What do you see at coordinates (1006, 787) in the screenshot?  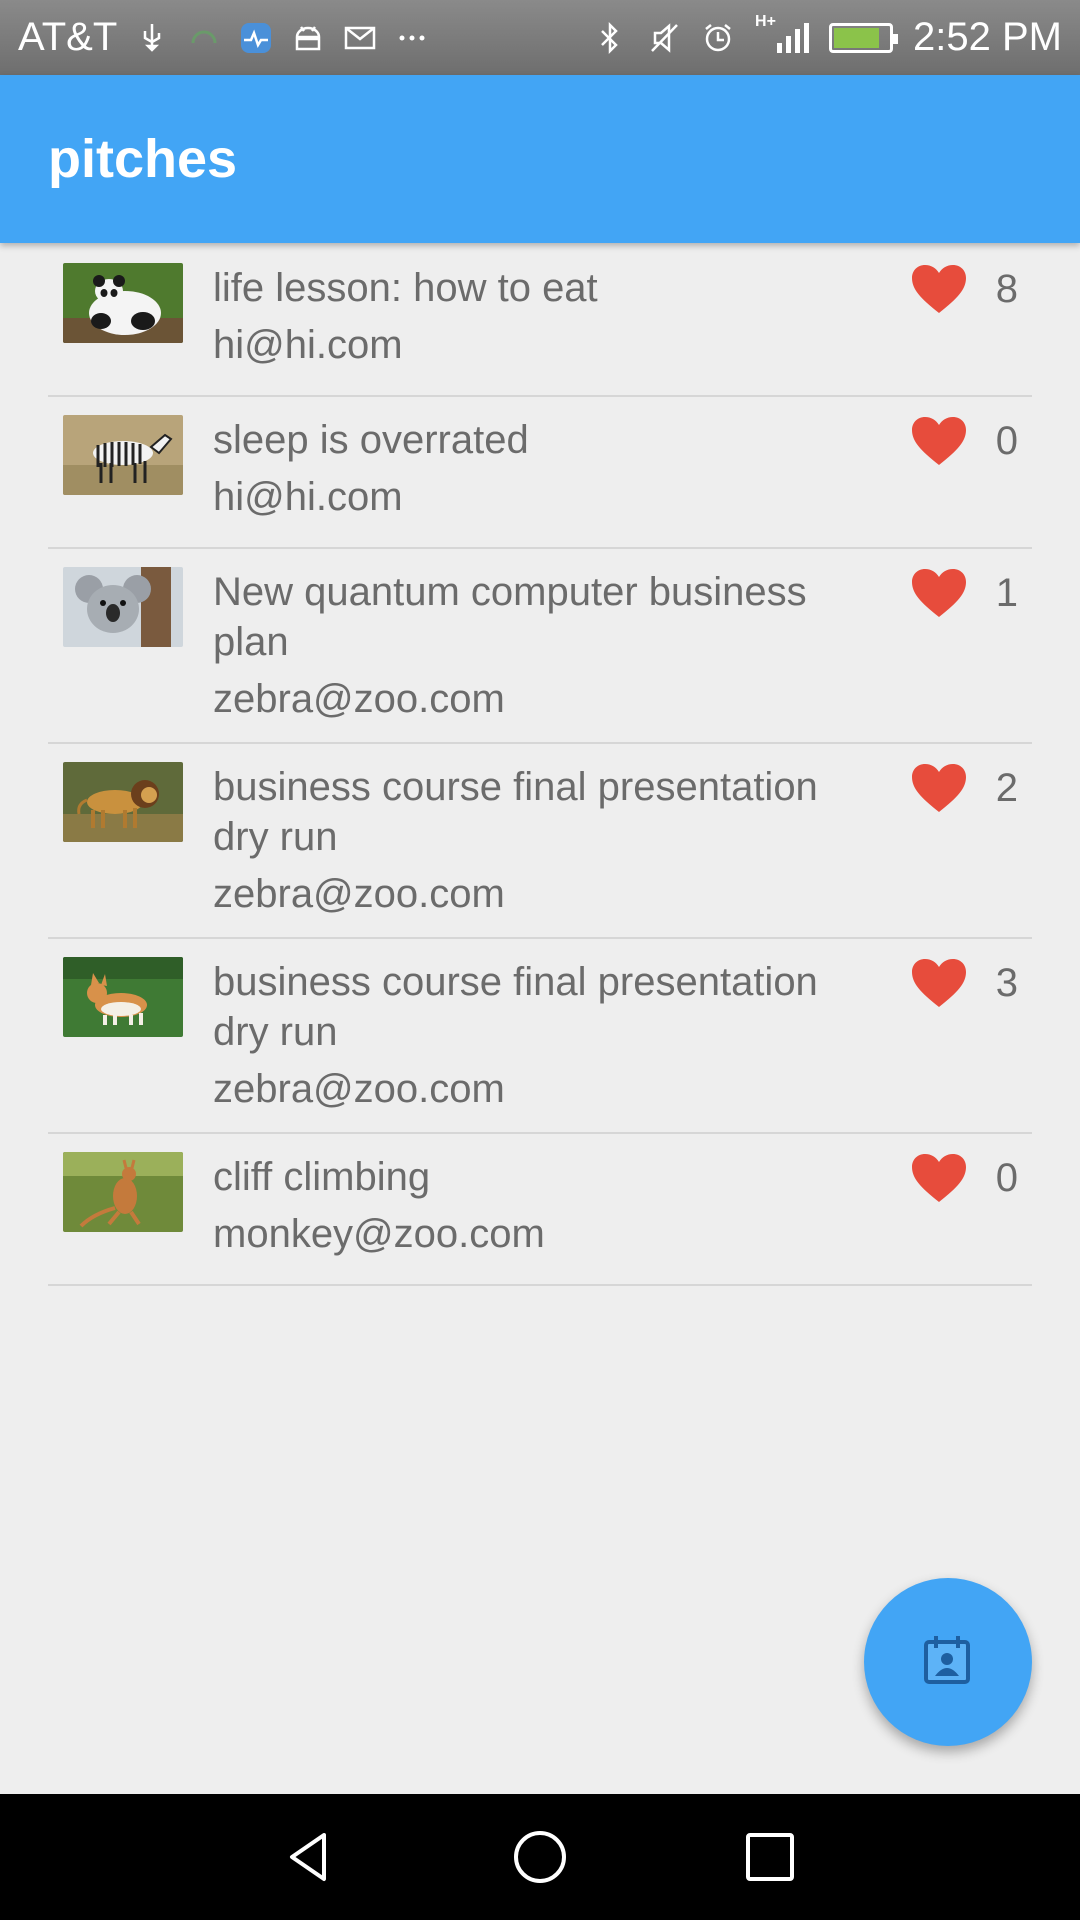 I see `like-count: 2` at bounding box center [1006, 787].